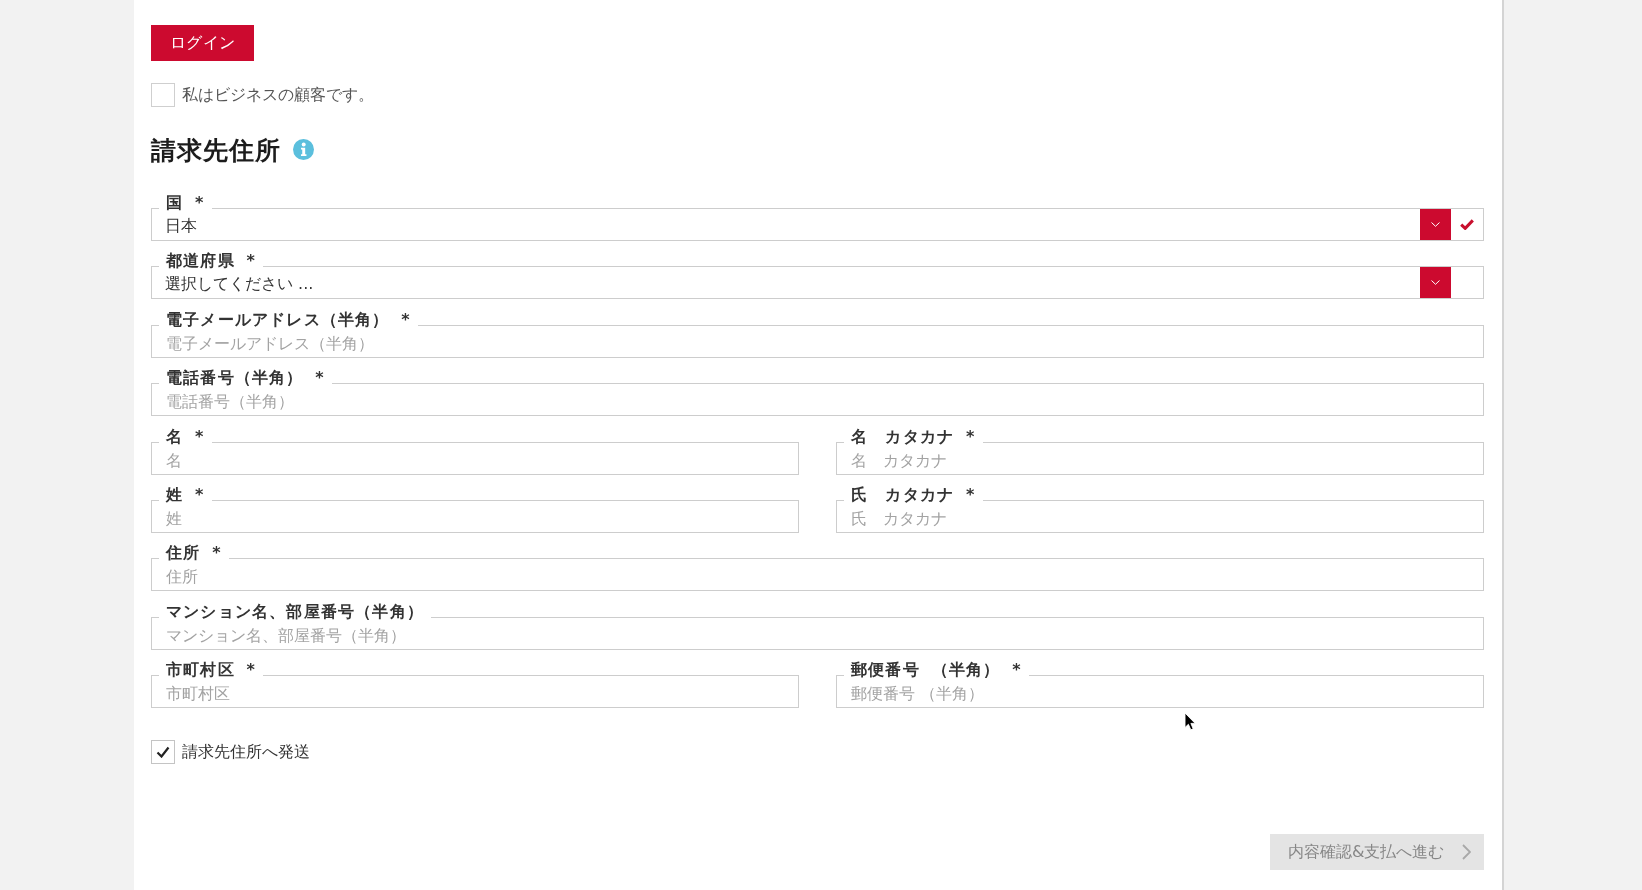 Image resolution: width=1642 pixels, height=890 pixels. What do you see at coordinates (181, 225) in the screenshot?
I see `select-value: 日本` at bounding box center [181, 225].